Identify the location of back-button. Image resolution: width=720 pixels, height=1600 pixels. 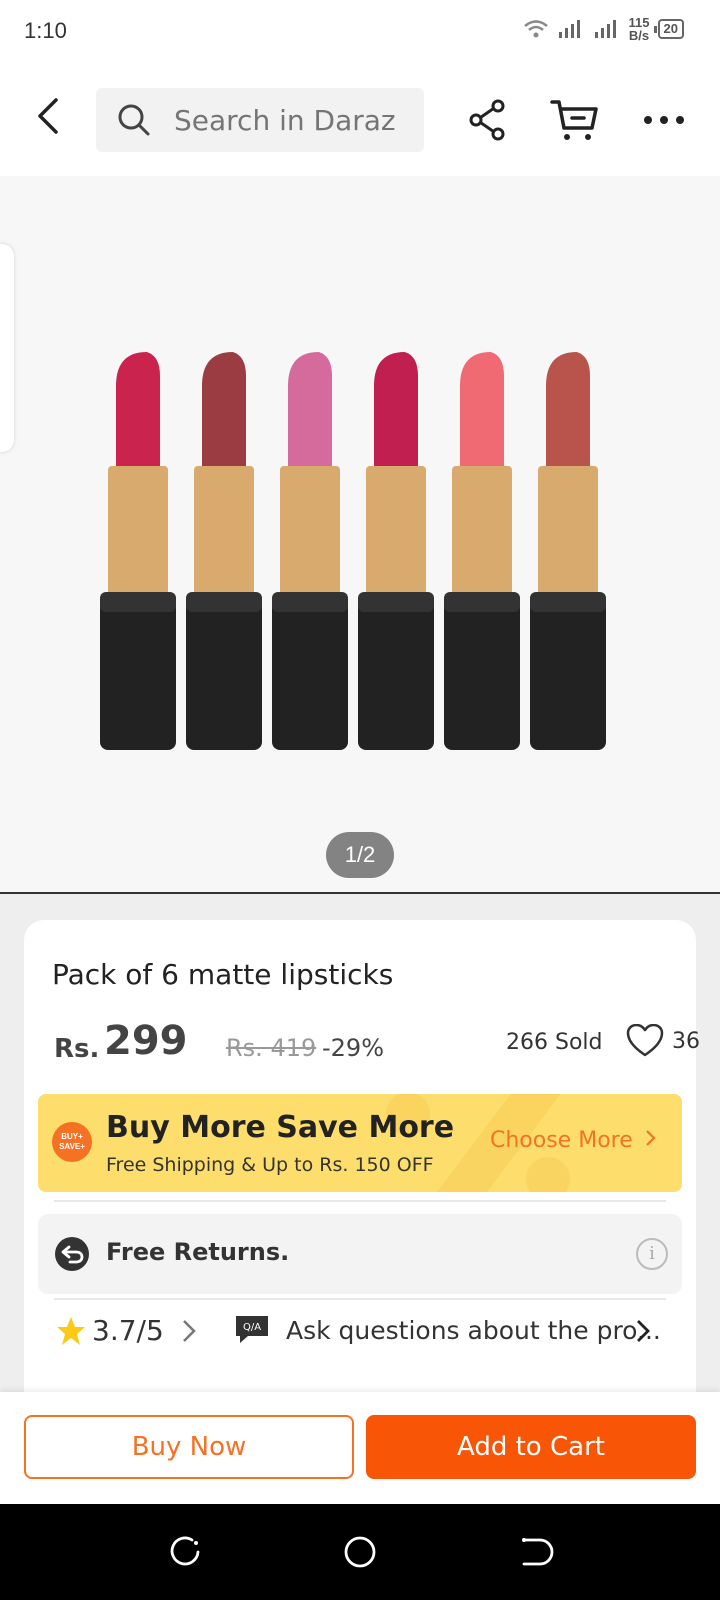
(50, 116).